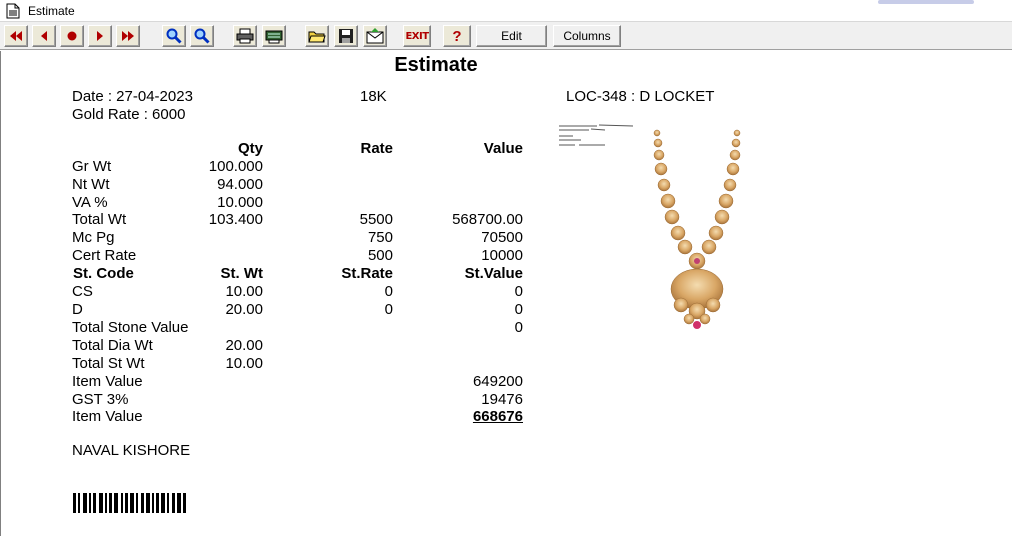 Image resolution: width=1012 pixels, height=536 pixels. I want to click on value-header: Value, so click(503, 148).